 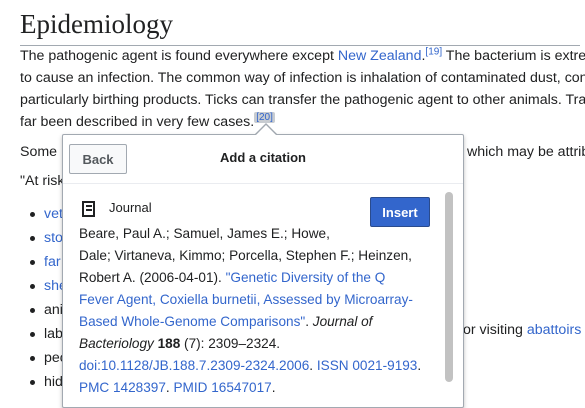 What do you see at coordinates (380, 56) in the screenshot?
I see `link-new-zealand: New Zealand` at bounding box center [380, 56].